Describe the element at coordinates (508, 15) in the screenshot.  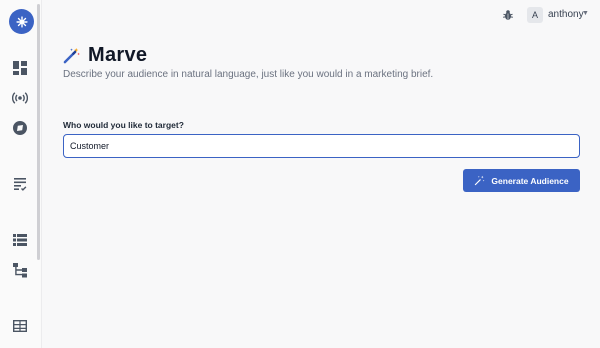
I see `bug-icon` at that location.